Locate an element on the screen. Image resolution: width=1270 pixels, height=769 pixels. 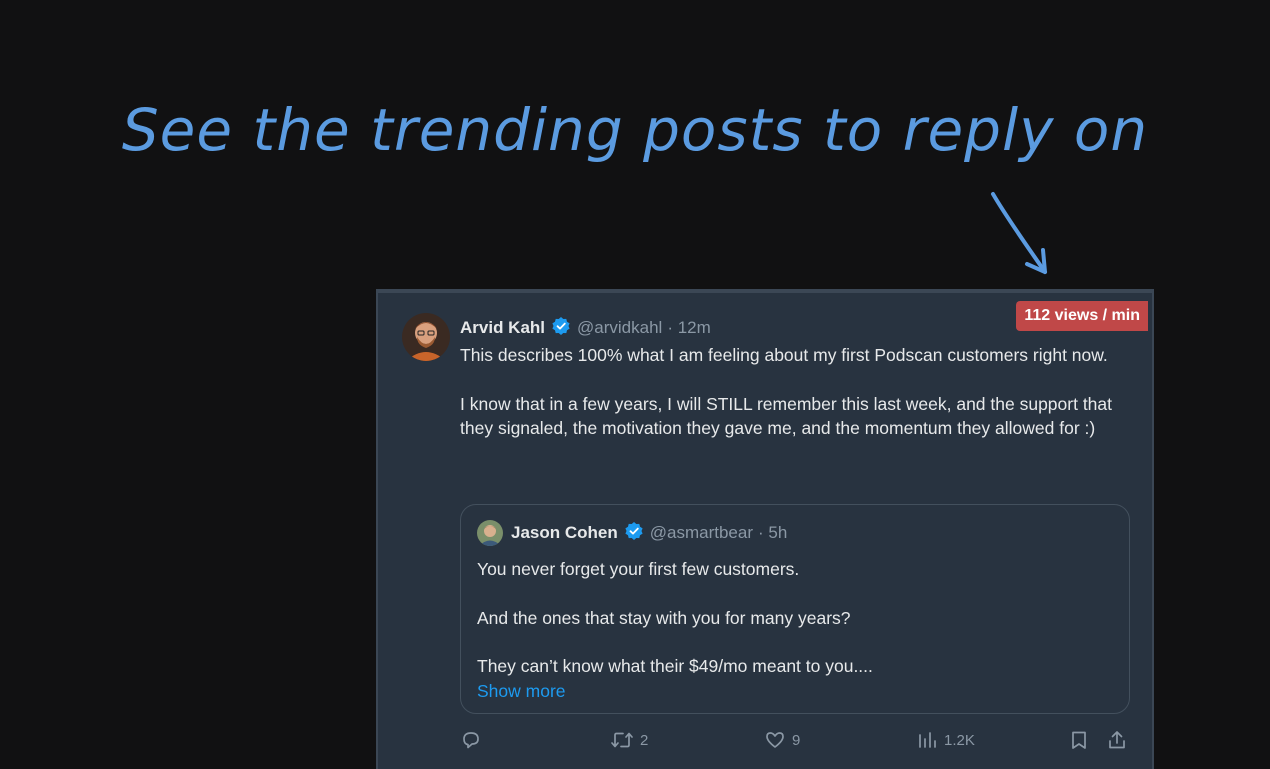
reply-icon is located at coordinates (471, 740).